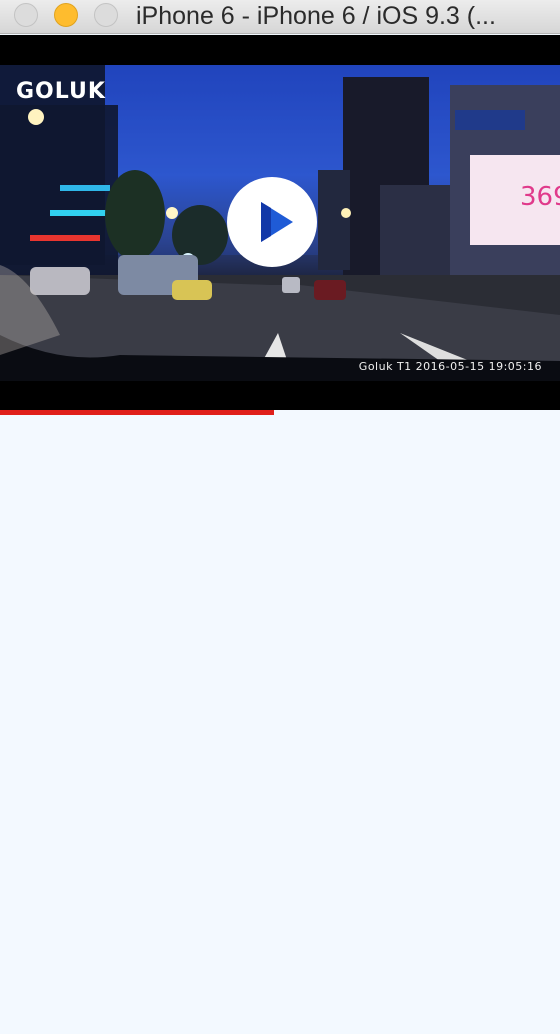 The width and height of the screenshot is (560, 1034). I want to click on minimize-window-button, so click(66, 15).